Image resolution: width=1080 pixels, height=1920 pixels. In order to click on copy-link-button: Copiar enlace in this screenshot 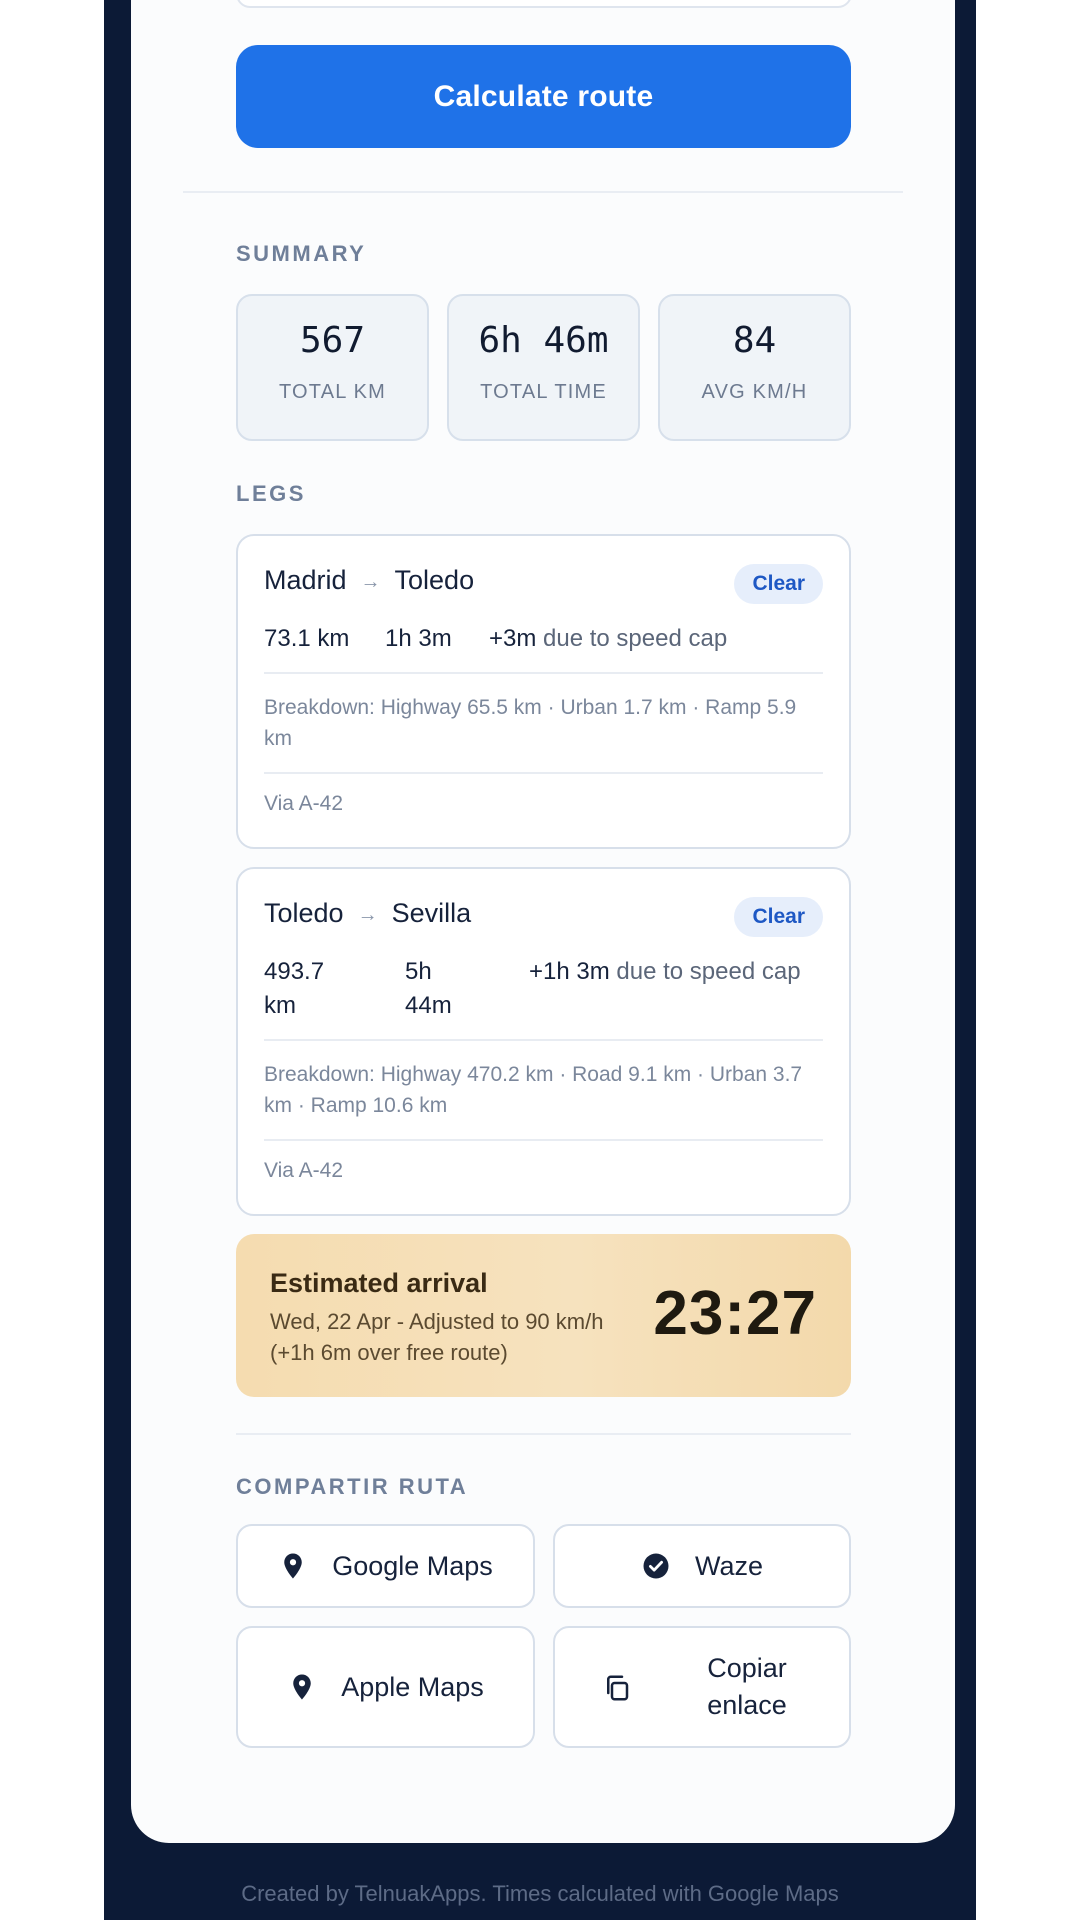, I will do `click(702, 1687)`.